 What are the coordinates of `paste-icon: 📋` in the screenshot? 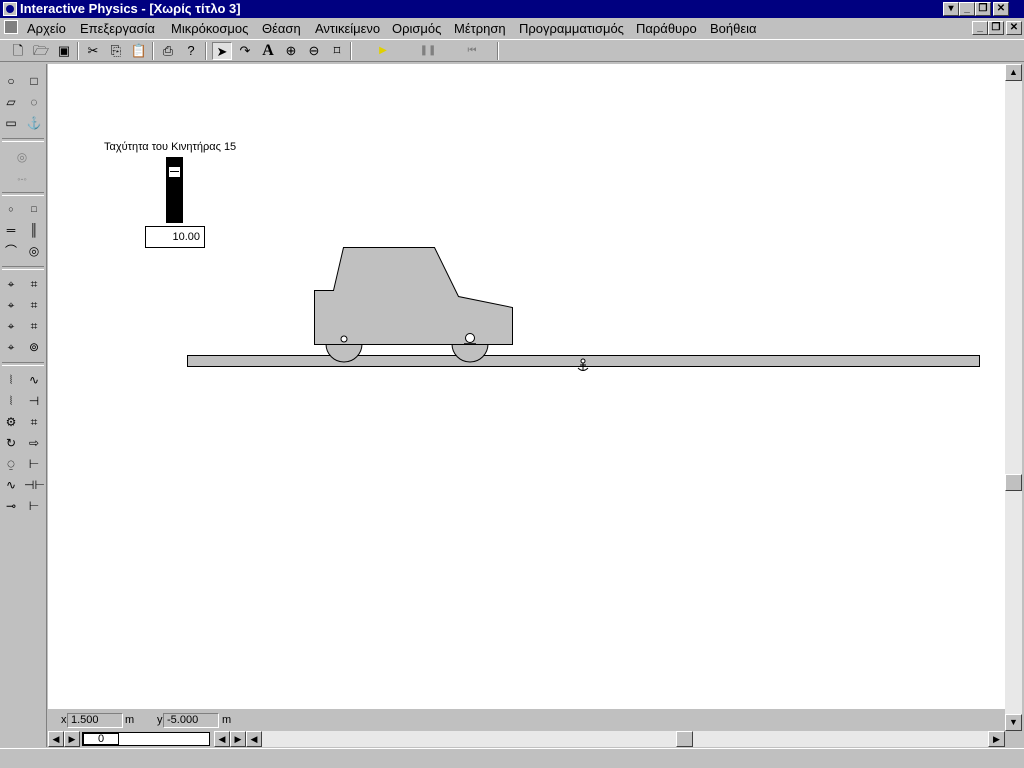 It's located at (139, 51).